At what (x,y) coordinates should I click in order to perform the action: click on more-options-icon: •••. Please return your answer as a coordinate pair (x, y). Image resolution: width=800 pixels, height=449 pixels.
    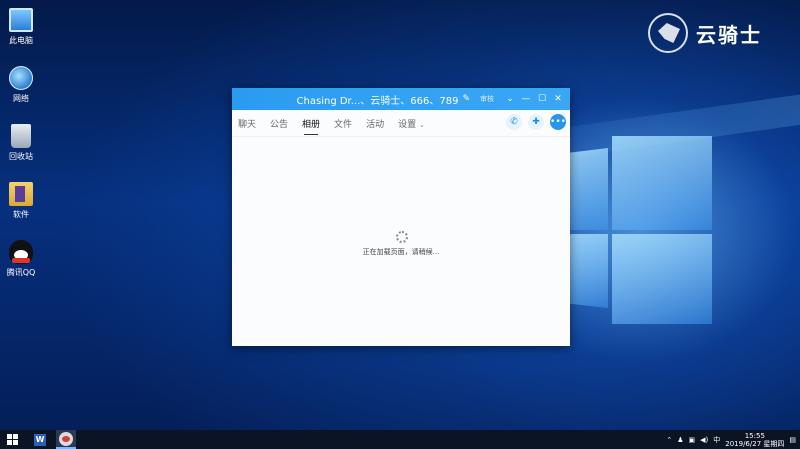
    Looking at the image, I should click on (558, 122).